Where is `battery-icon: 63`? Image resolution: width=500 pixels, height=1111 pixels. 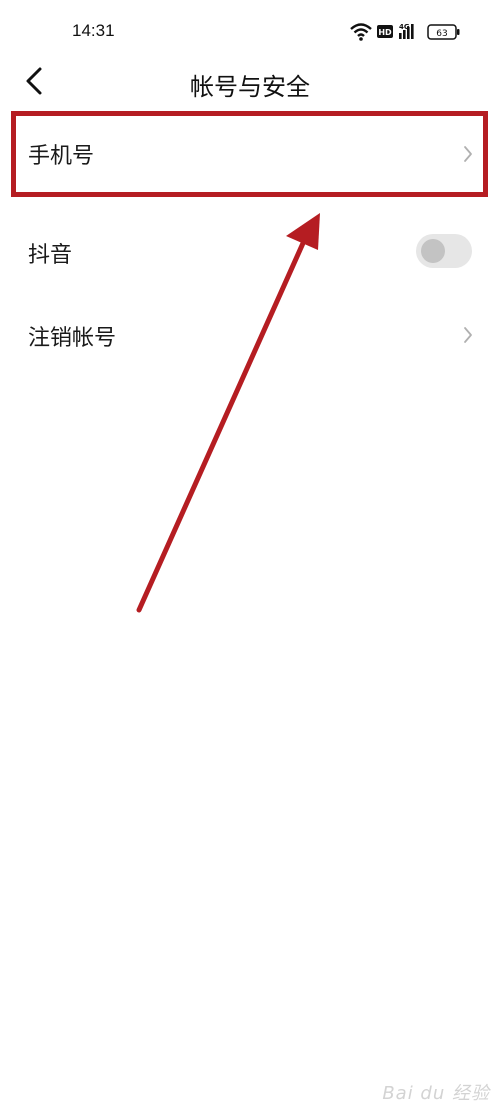 battery-icon: 63 is located at coordinates (443, 32).